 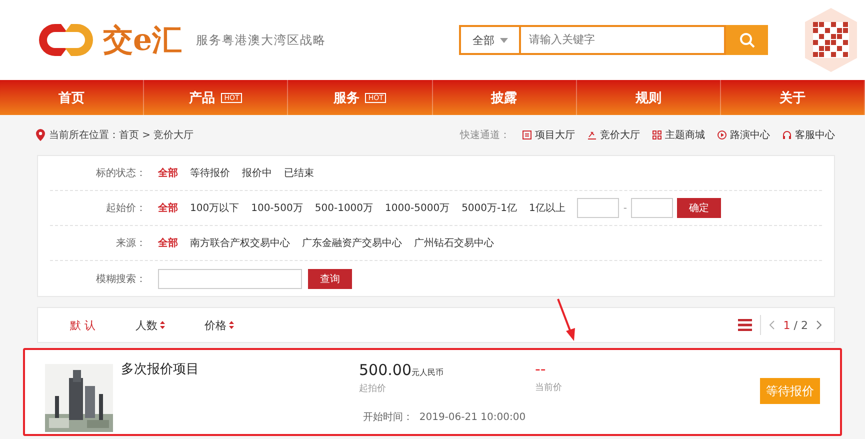 I want to click on start-time: 开始时间： 2019-06-21 10:00:00, so click(x=444, y=417).